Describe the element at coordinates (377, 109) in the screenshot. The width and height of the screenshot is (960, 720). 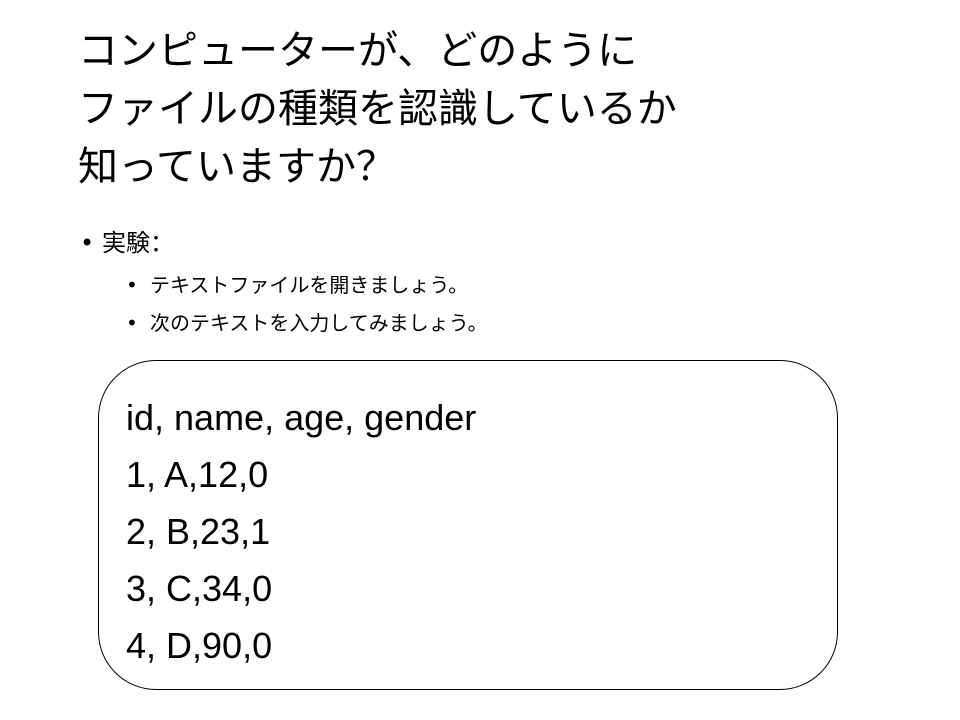
I see `title-line: ファイルの種類を認識しているか` at that location.